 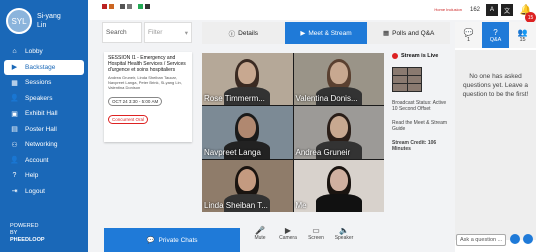 I want to click on sidebar-item-account: 👤 Account, so click(x=44, y=161).